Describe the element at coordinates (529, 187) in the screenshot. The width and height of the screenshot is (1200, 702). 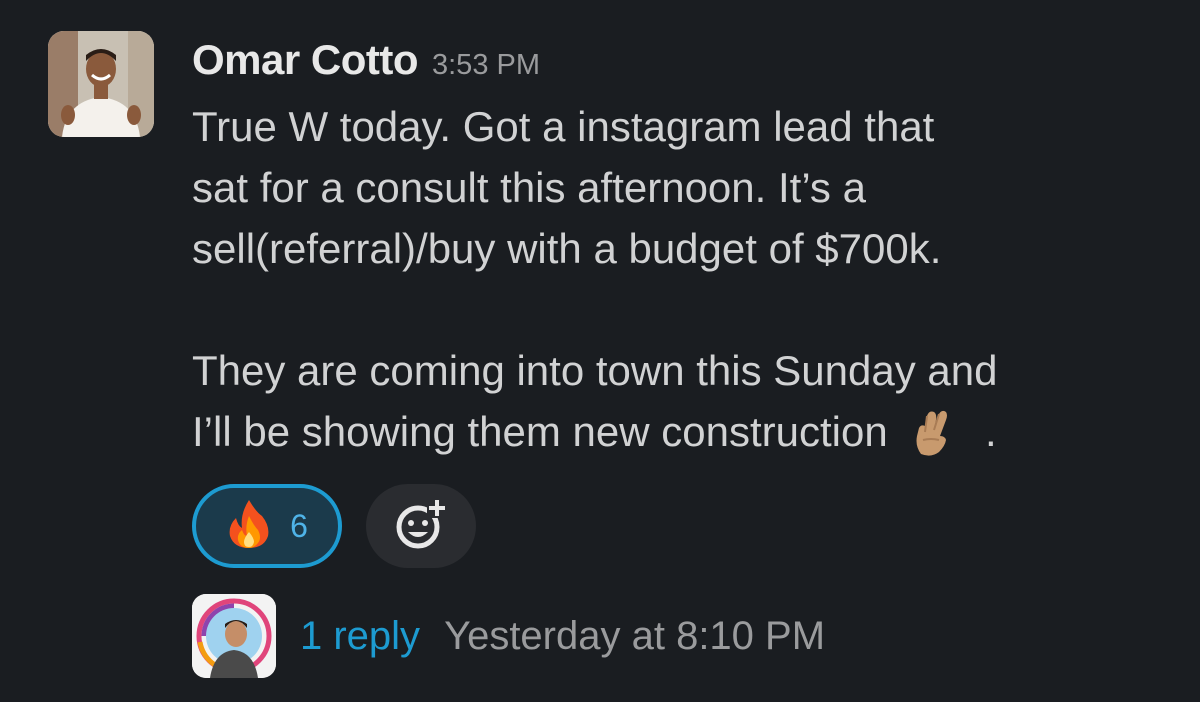
I see `message-line: sat for a consult this afternoon. It’s a` at that location.